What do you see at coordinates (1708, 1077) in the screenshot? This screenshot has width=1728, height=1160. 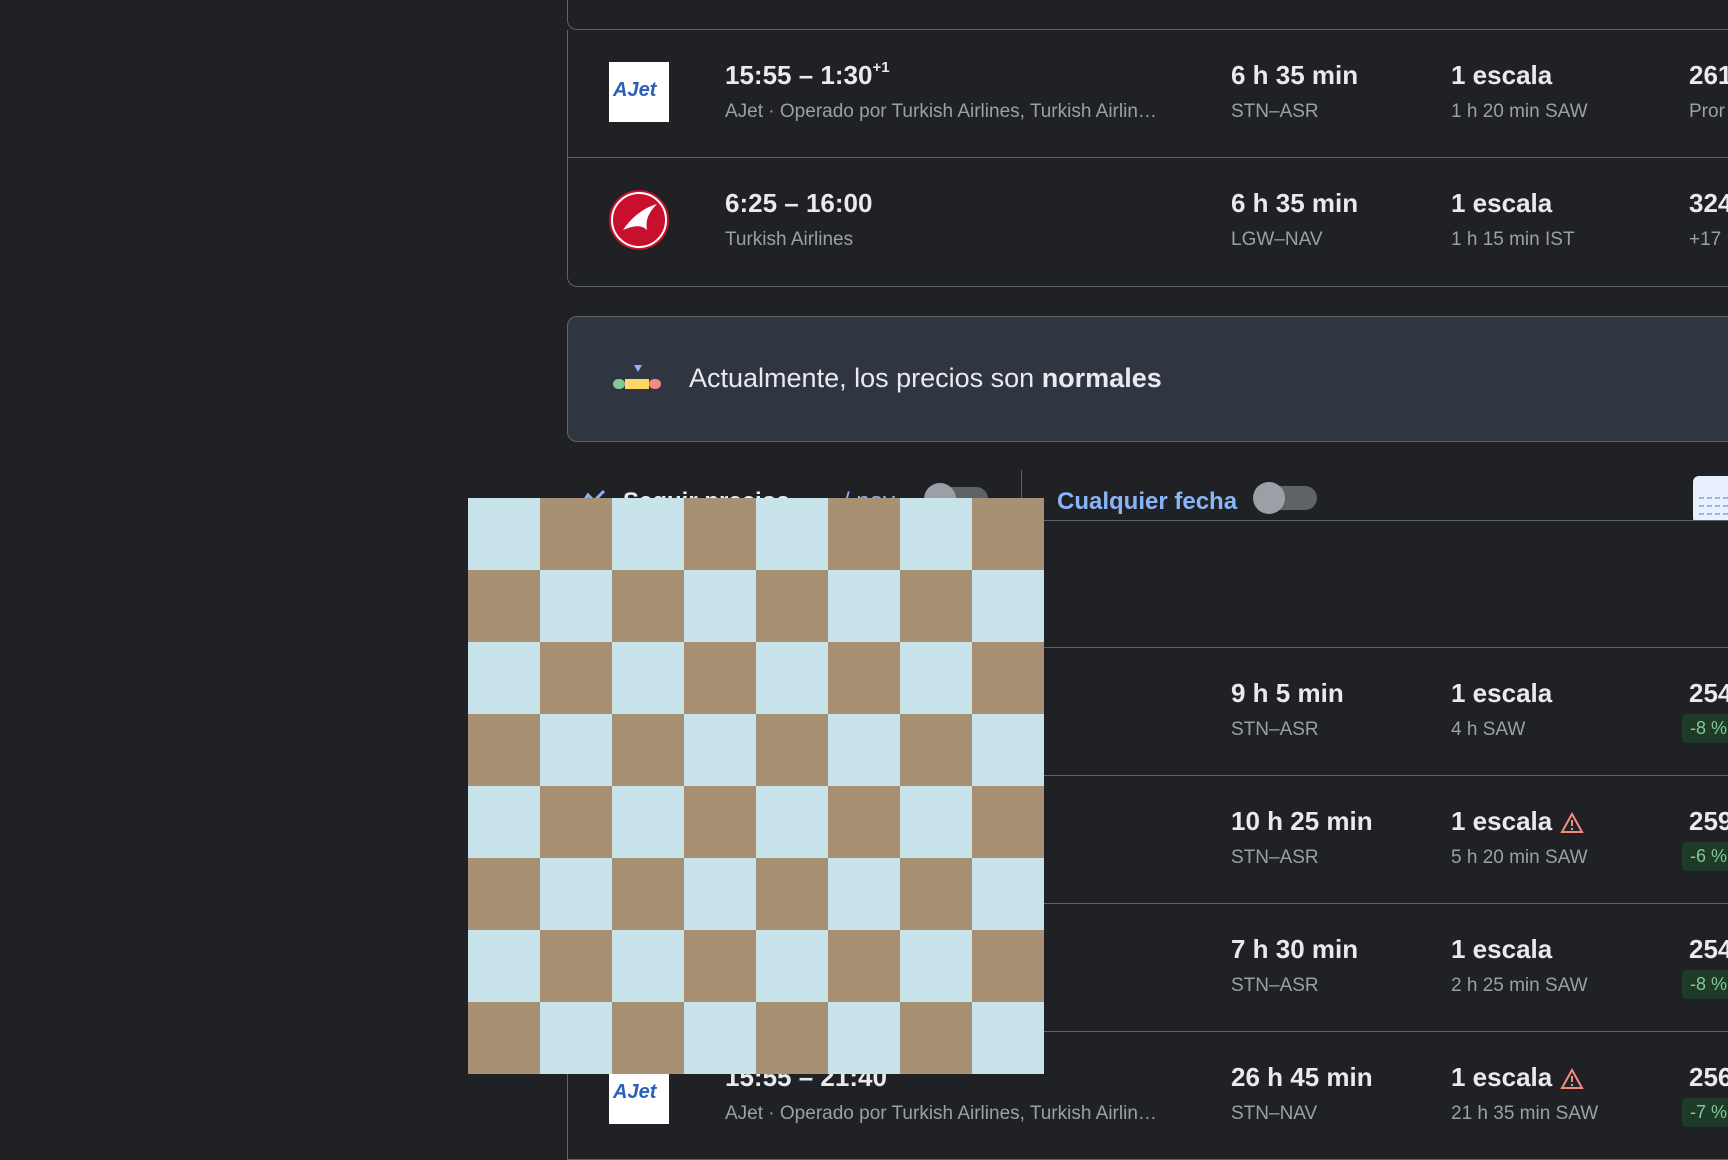 I see `flight-price: 256` at bounding box center [1708, 1077].